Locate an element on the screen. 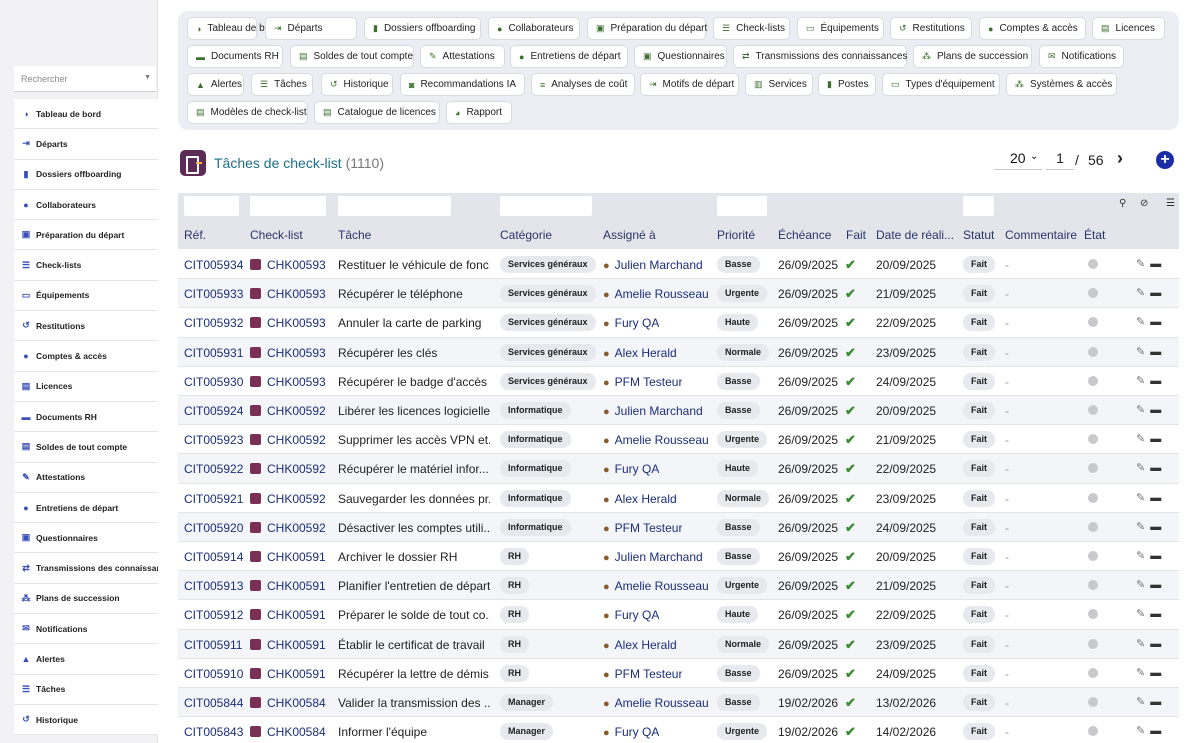 Image resolution: width=1200 pixels, height=743 pixels. nav-button: ☰ Tâches is located at coordinates (282, 84).